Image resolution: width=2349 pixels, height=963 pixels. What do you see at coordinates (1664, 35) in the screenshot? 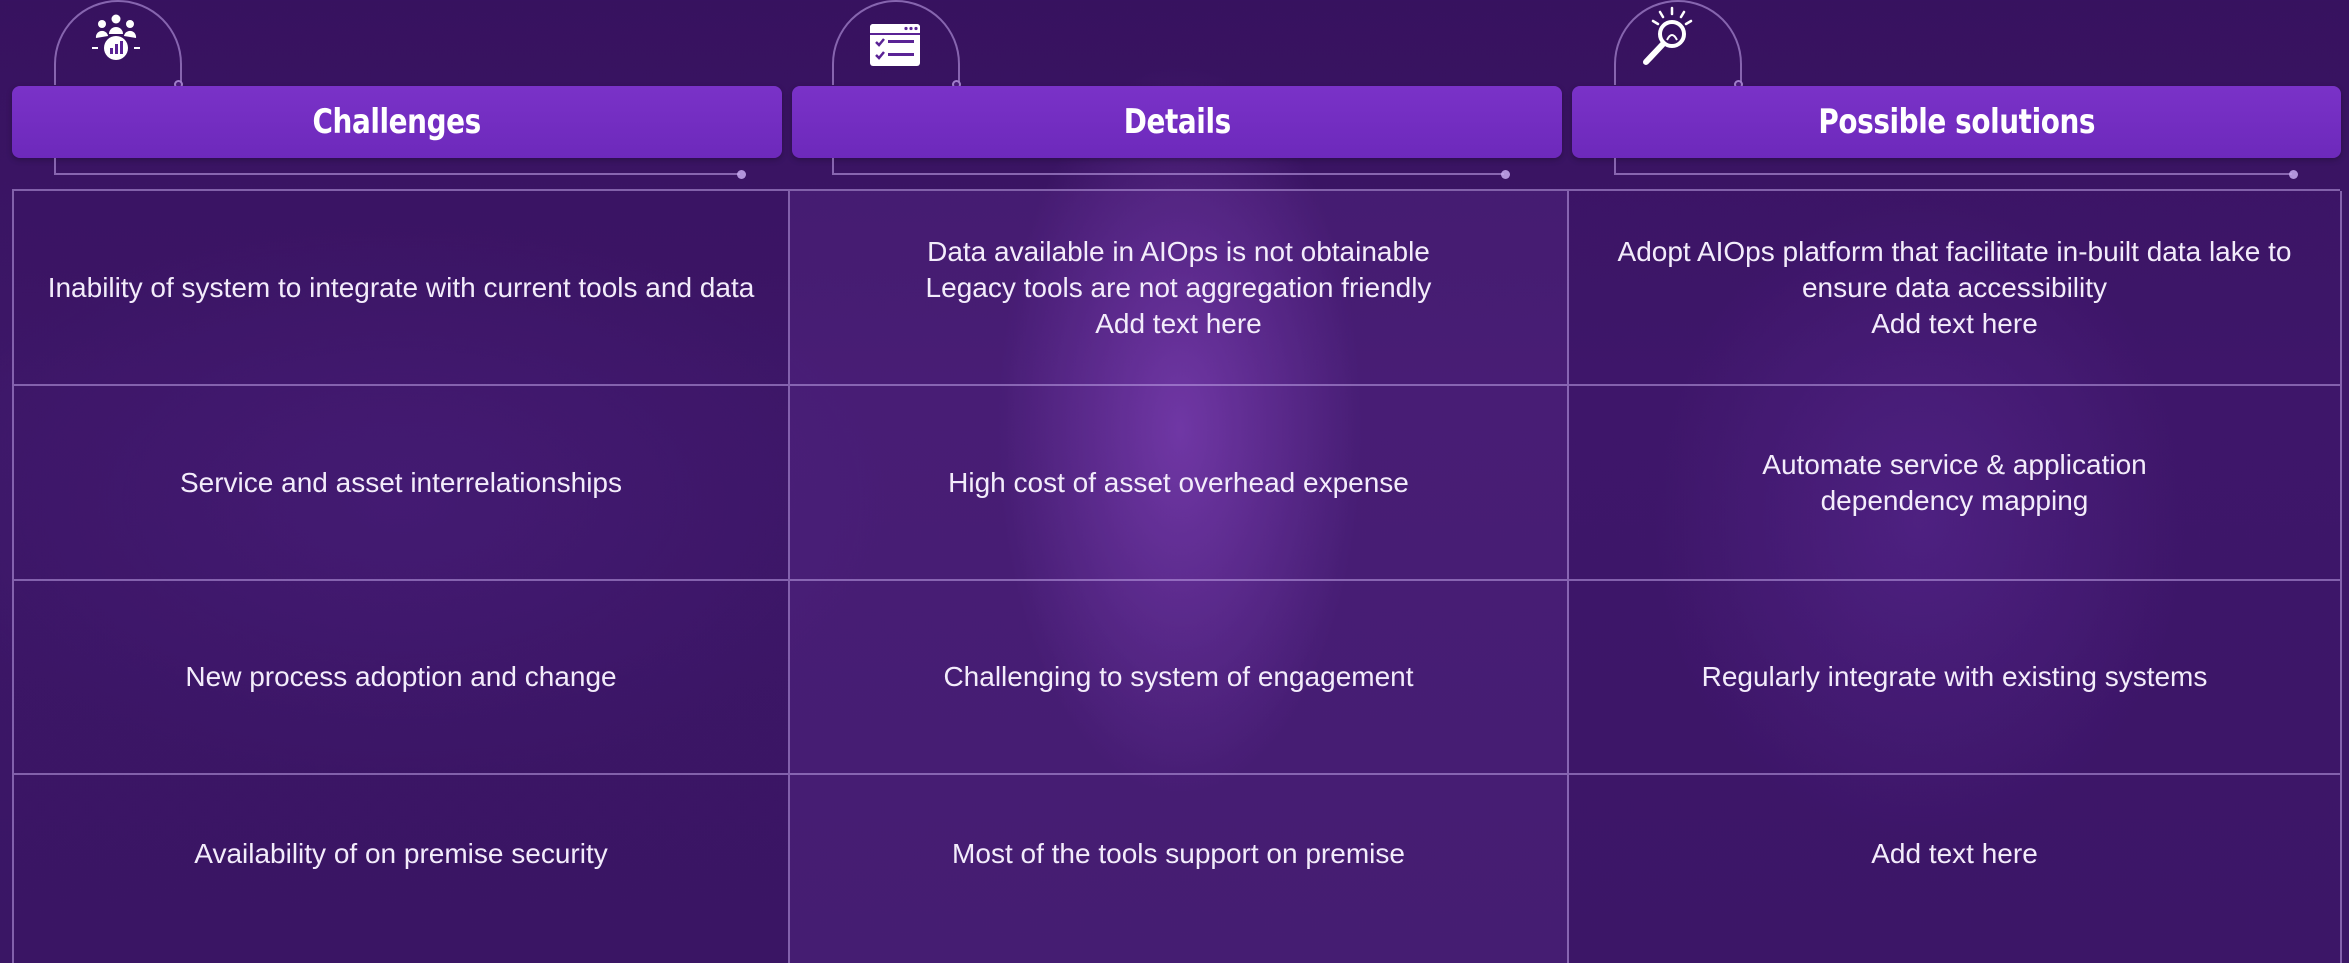
I see `lightbulb-search-icon` at bounding box center [1664, 35].